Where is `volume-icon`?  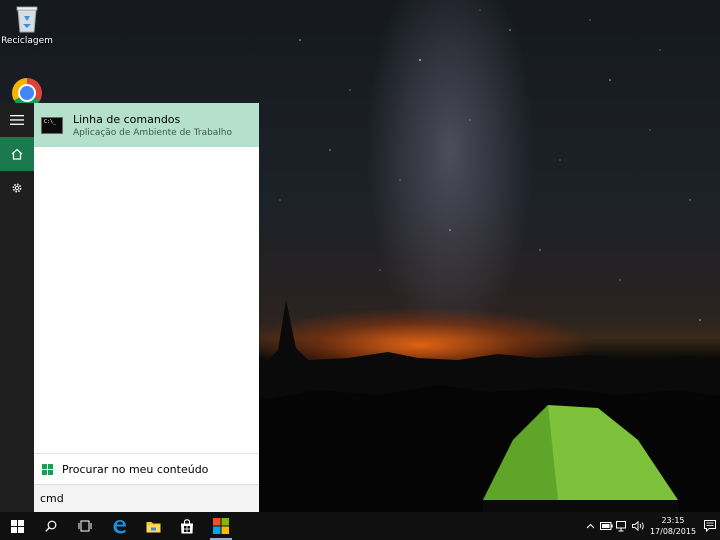 volume-icon is located at coordinates (637, 526).